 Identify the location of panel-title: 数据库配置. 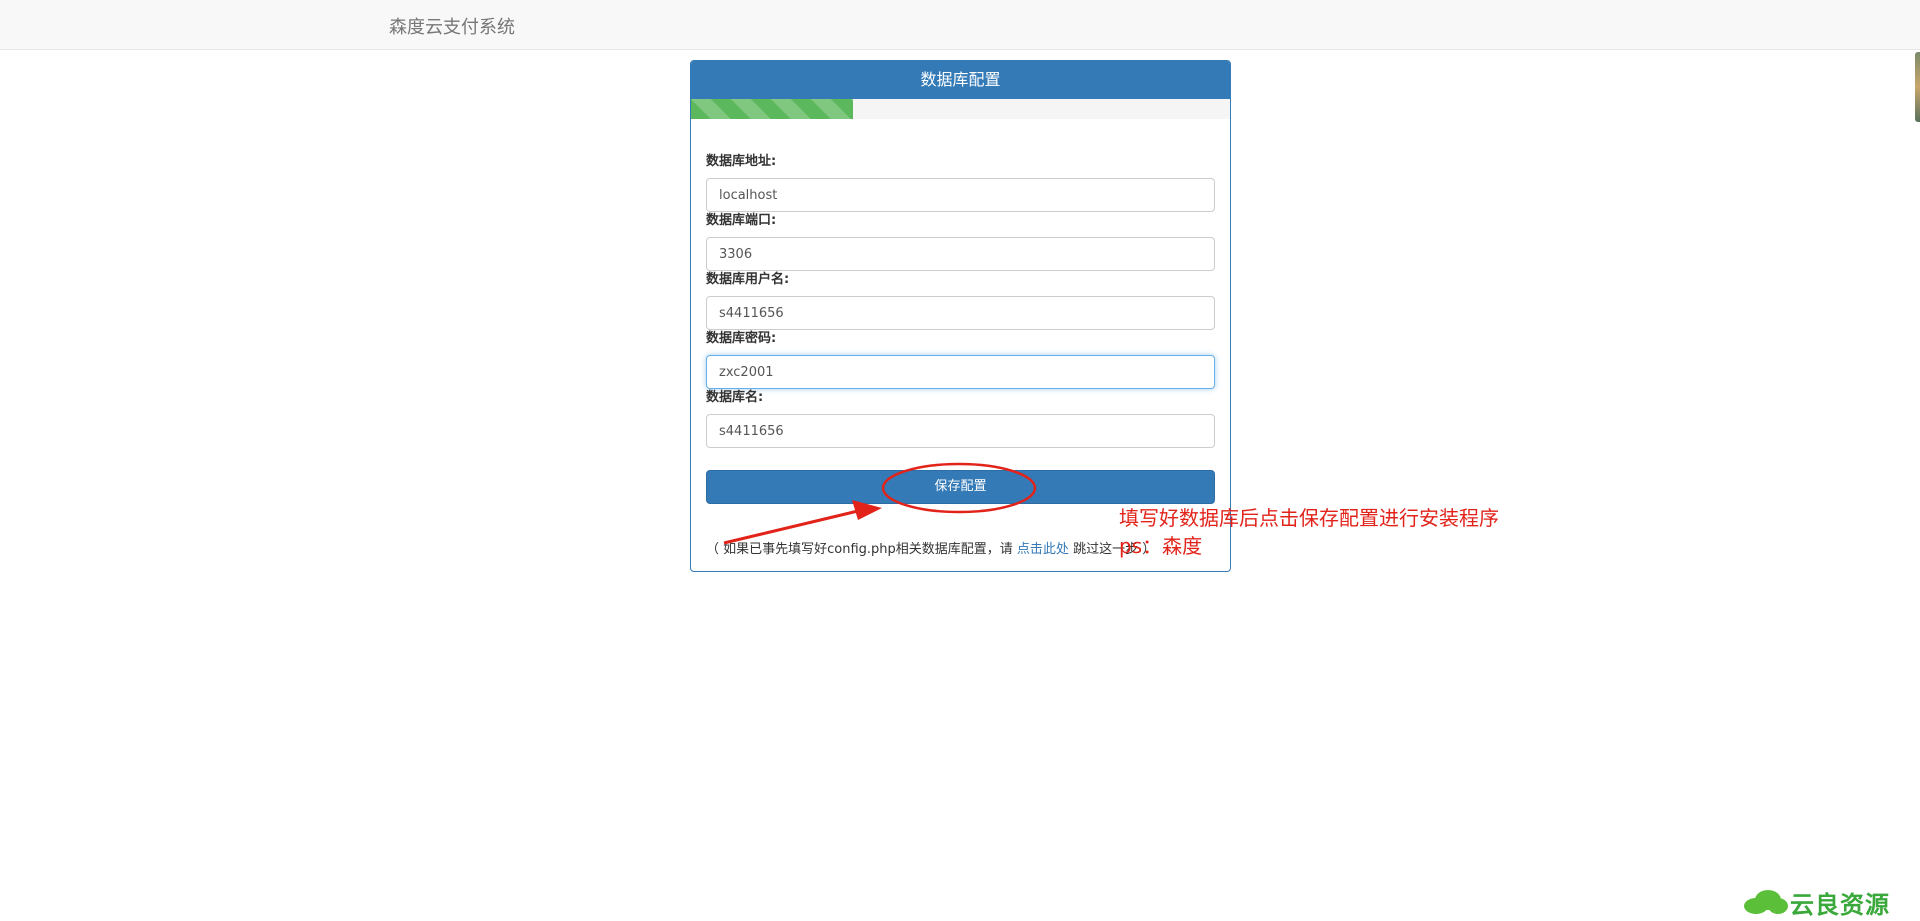
(960, 80).